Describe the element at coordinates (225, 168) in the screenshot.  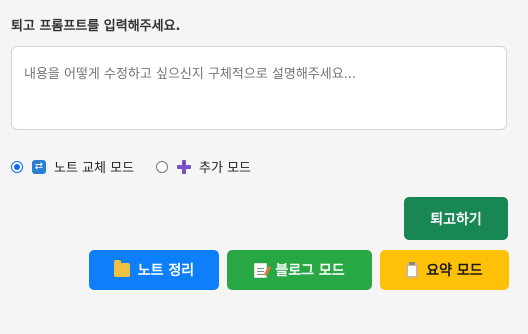
I see `append-mode-label: 추가 모드` at that location.